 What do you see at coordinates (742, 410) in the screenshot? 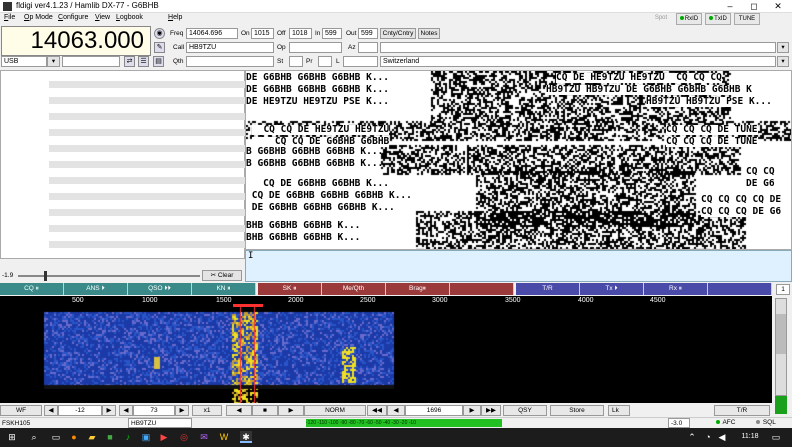
I see `tr-button: T/R` at bounding box center [742, 410].